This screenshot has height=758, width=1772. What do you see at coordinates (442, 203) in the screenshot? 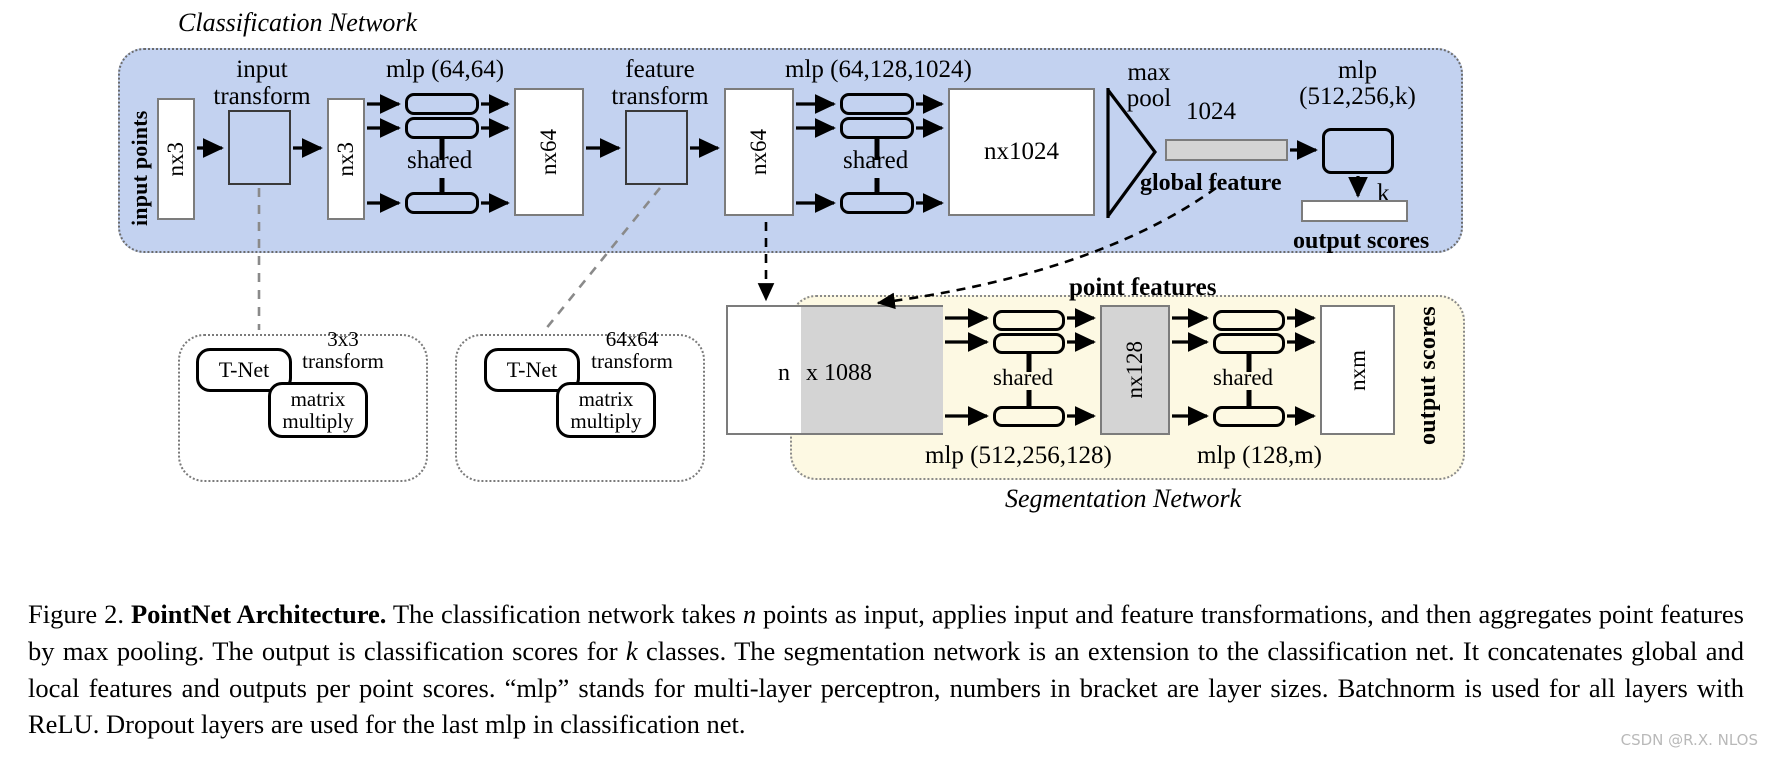
I see `mlp1-pill-bottom` at bounding box center [442, 203].